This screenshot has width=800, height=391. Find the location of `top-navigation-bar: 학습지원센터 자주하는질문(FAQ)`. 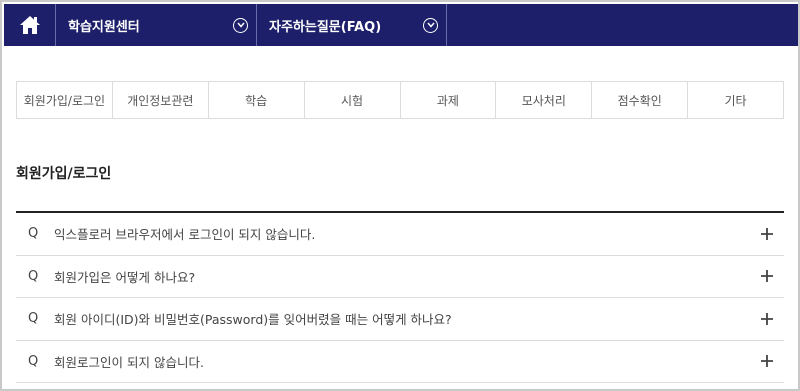

top-navigation-bar: 학습지원센터 자주하는질문(FAQ) is located at coordinates (401, 25).